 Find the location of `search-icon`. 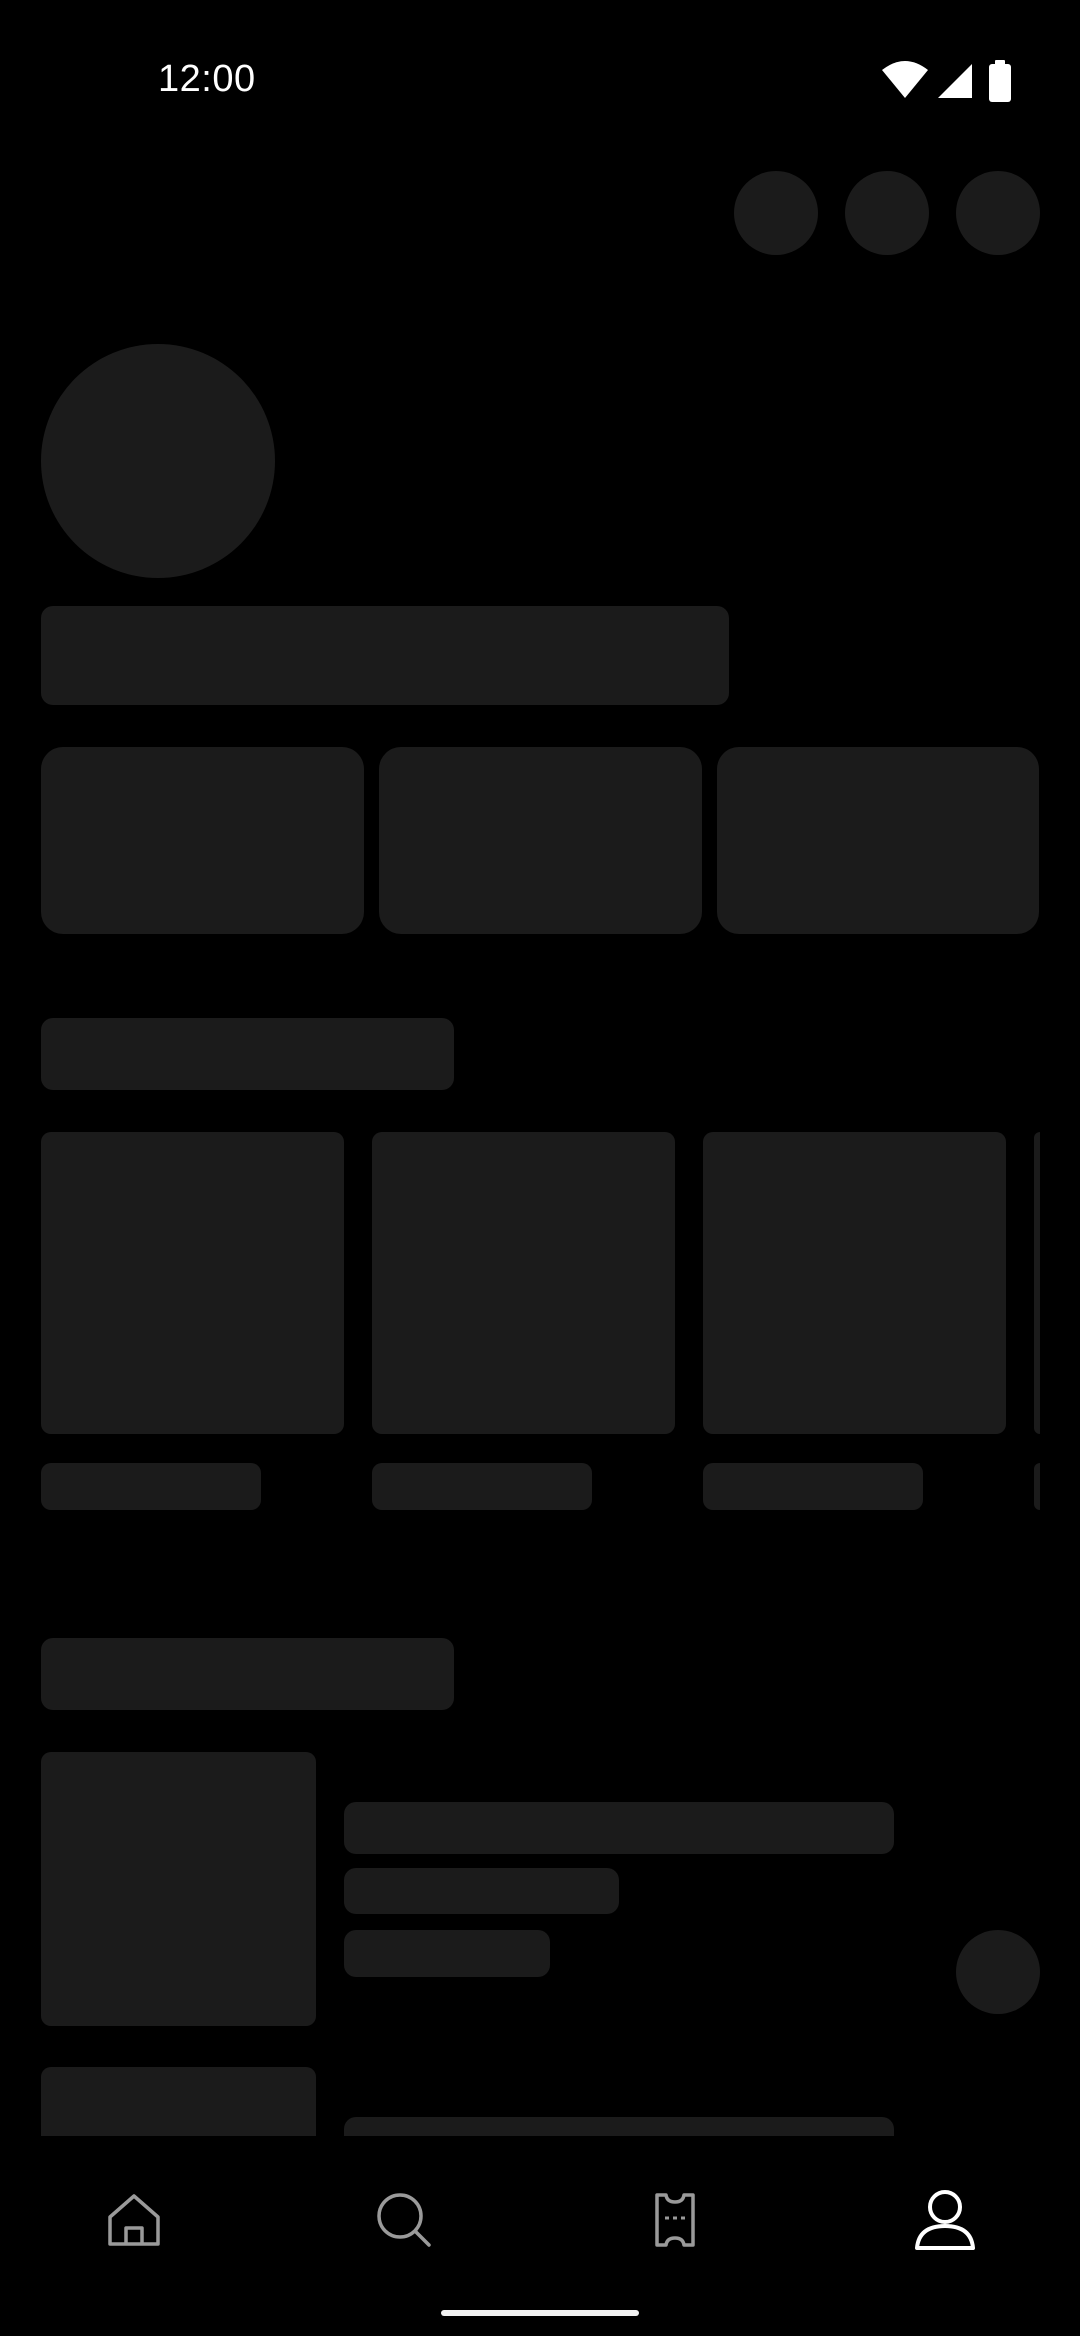

search-icon is located at coordinates (404, 2220).